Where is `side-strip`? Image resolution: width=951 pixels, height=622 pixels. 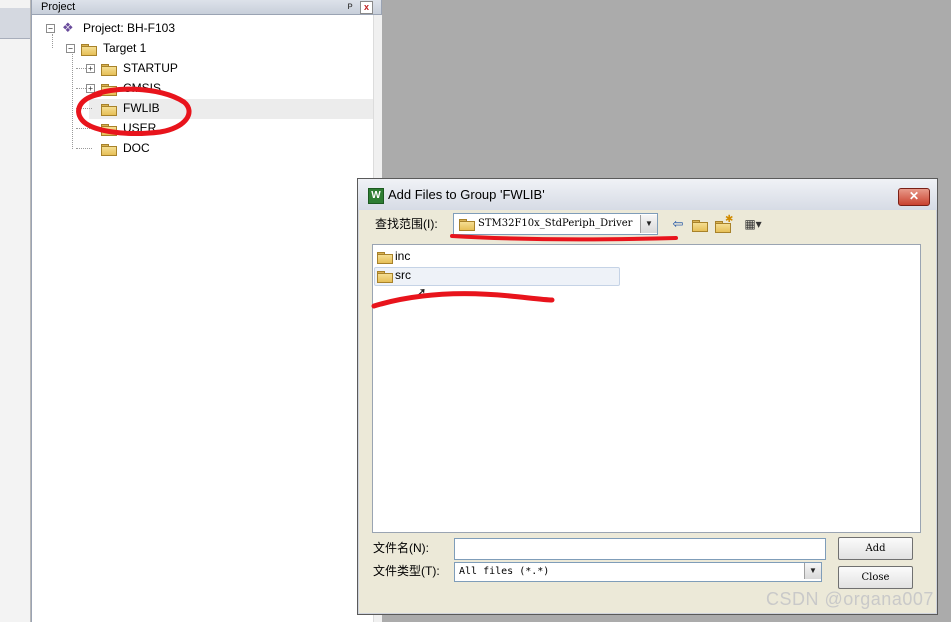 side-strip is located at coordinates (15, 311).